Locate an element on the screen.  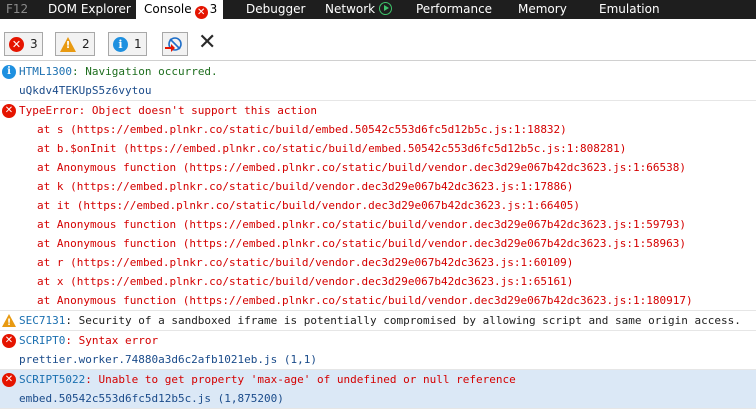
warnings-filter-button: ! 2 is located at coordinates (75, 44).